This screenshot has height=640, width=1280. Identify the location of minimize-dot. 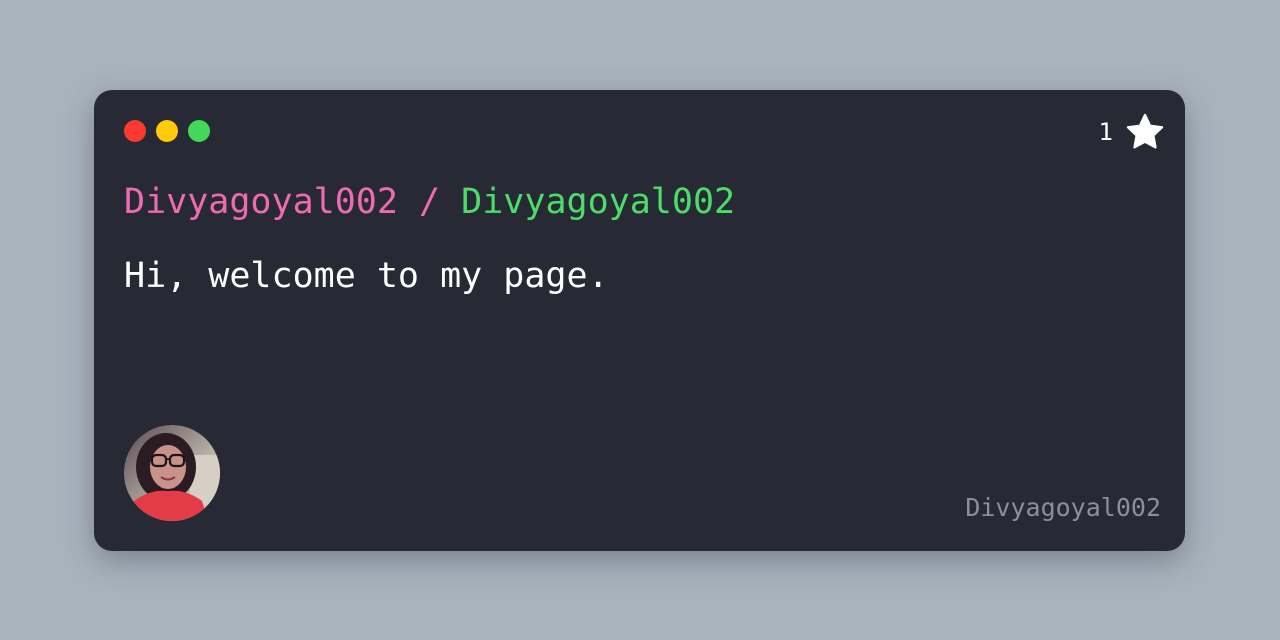
(167, 131).